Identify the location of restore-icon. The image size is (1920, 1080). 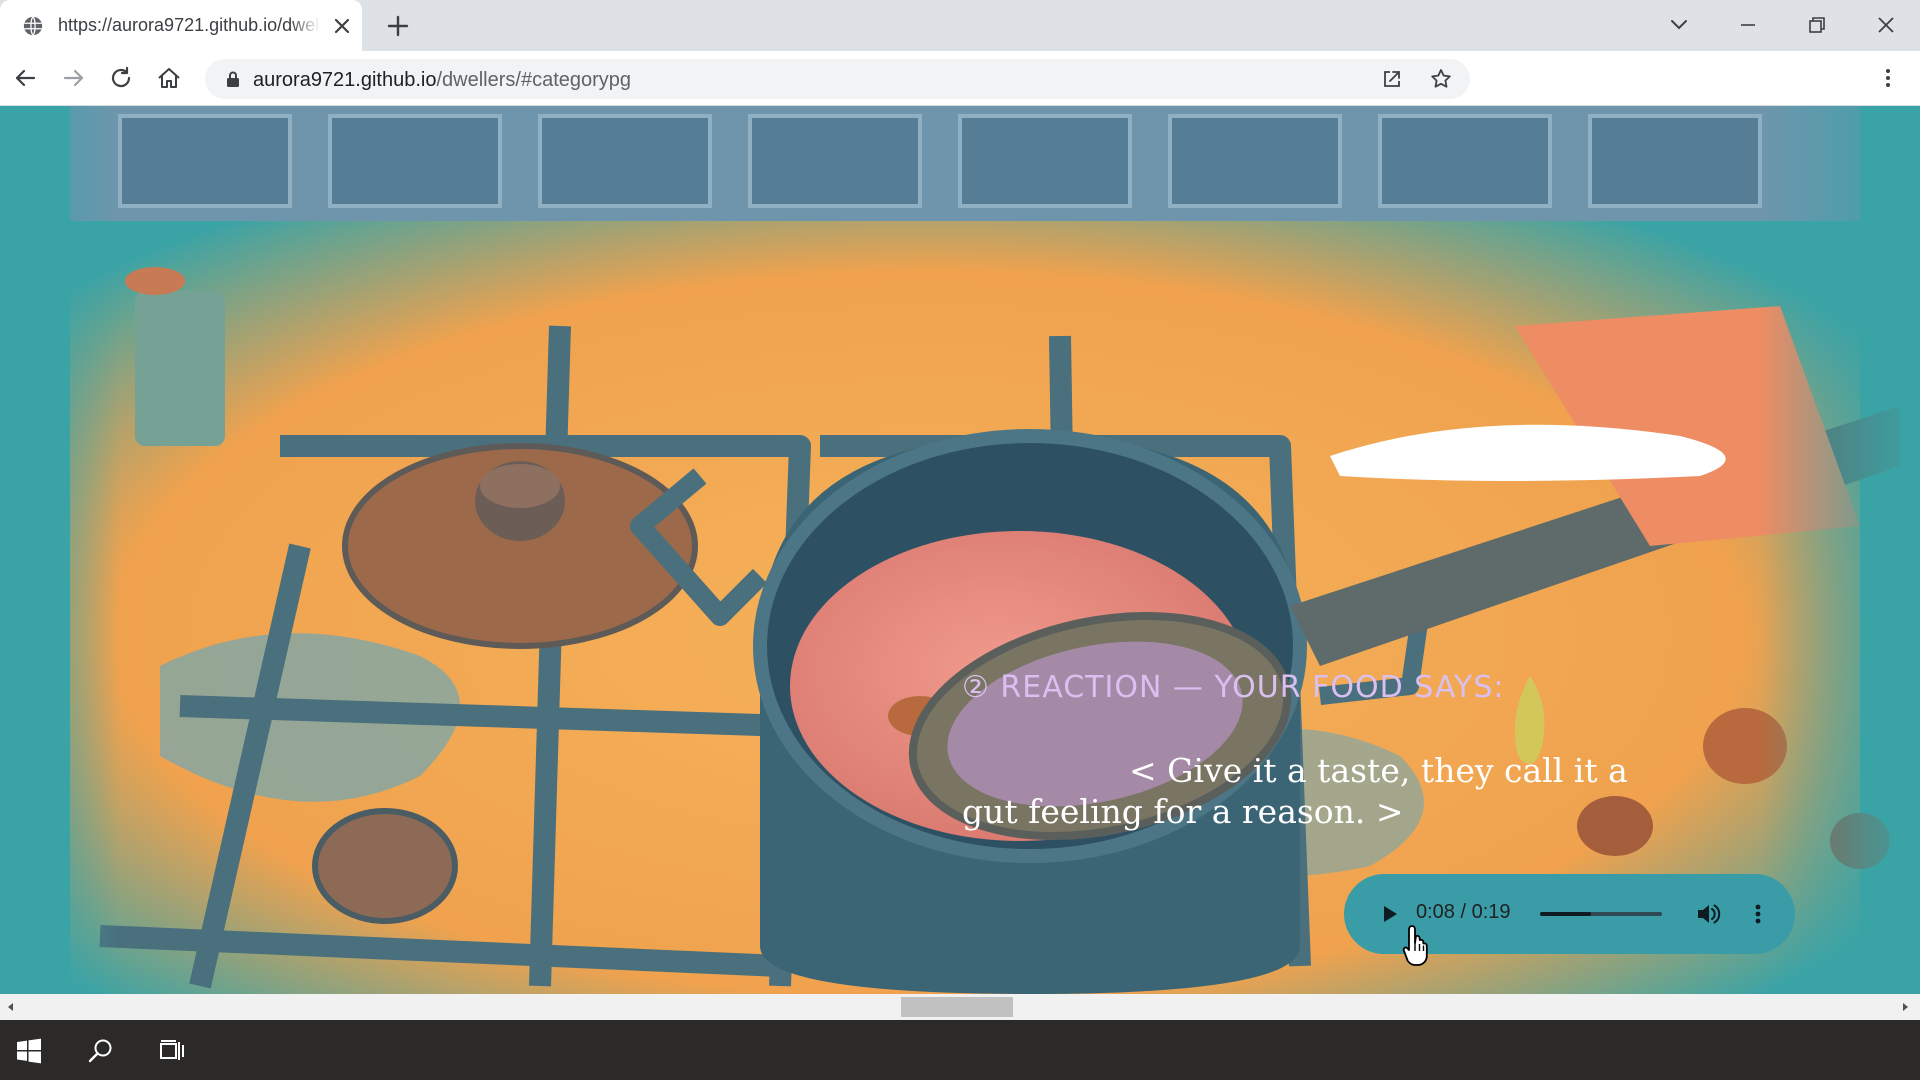
(1817, 25).